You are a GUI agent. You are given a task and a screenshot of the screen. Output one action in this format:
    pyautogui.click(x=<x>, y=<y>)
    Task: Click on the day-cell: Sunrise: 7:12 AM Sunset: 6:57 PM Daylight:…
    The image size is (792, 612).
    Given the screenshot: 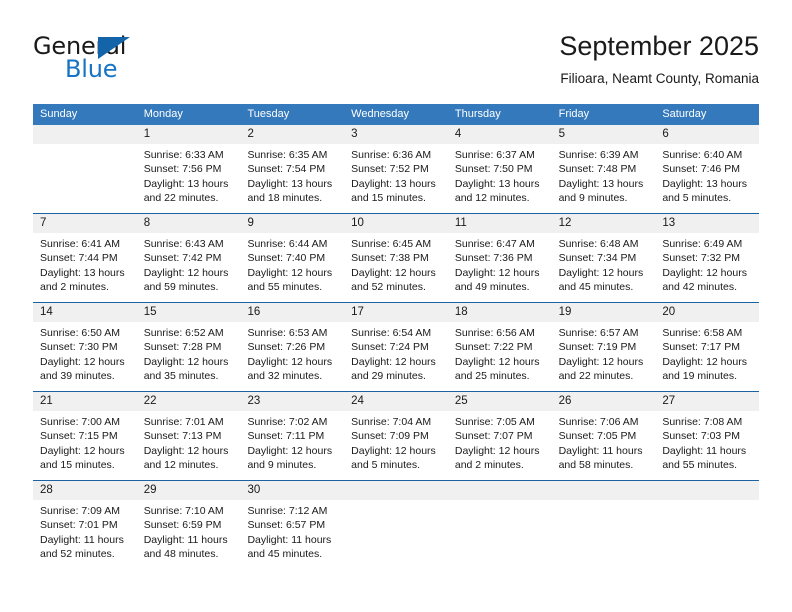 What is the action you would take?
    pyautogui.click(x=292, y=536)
    